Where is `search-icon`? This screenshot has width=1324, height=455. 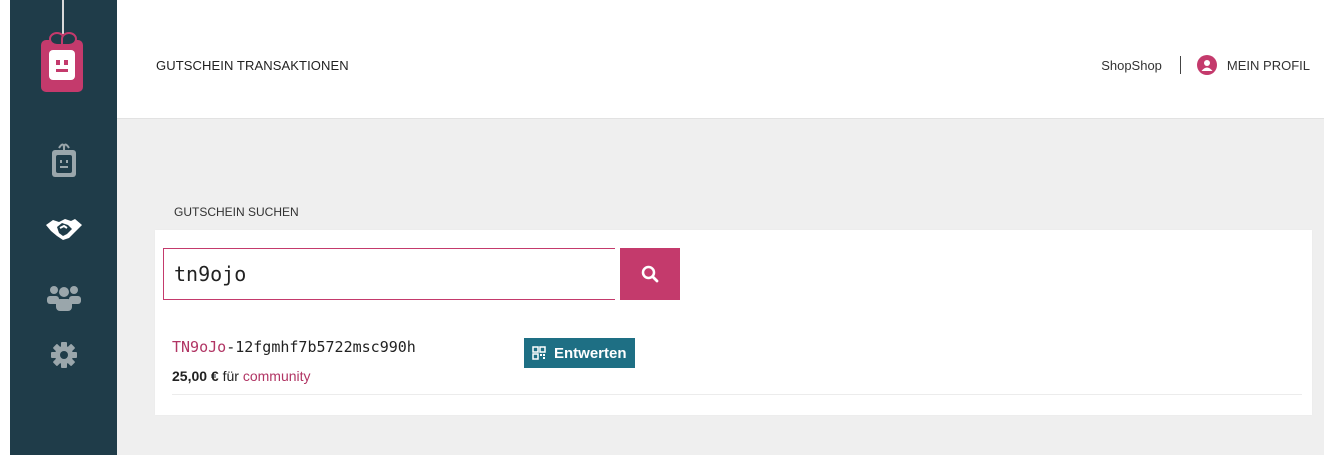
search-icon is located at coordinates (650, 274).